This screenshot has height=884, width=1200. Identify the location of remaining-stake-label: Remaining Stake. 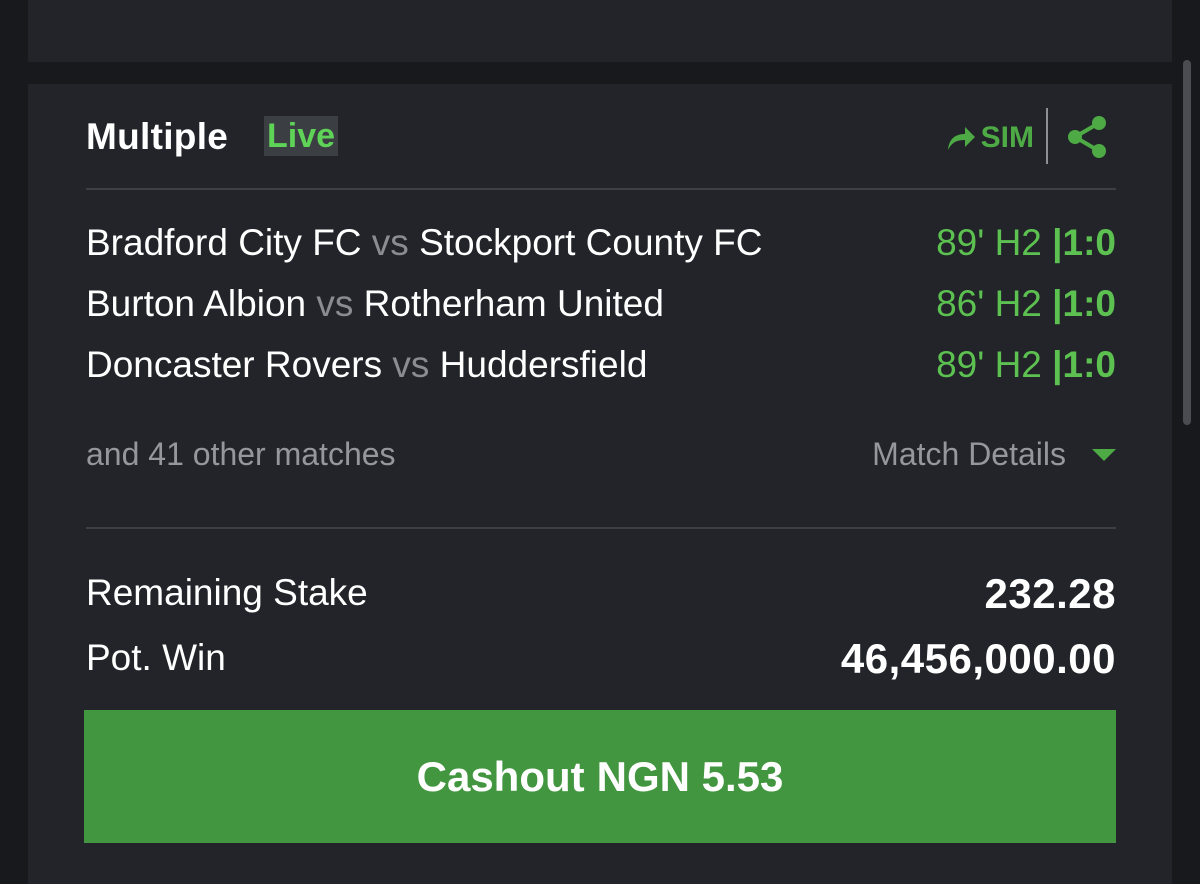
(227, 592).